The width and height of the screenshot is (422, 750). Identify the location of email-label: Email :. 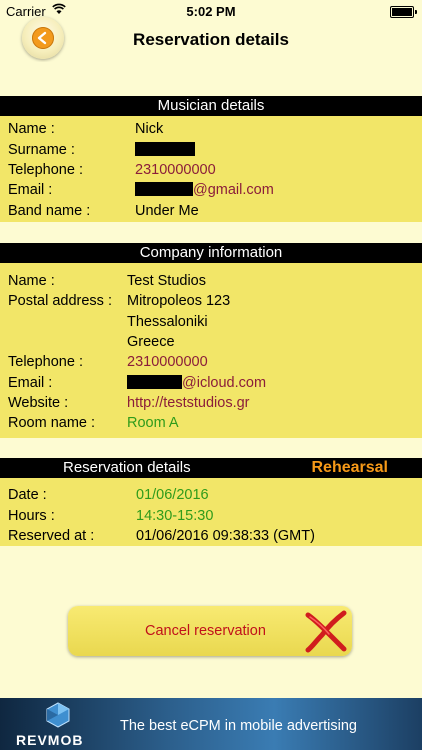
(30, 190).